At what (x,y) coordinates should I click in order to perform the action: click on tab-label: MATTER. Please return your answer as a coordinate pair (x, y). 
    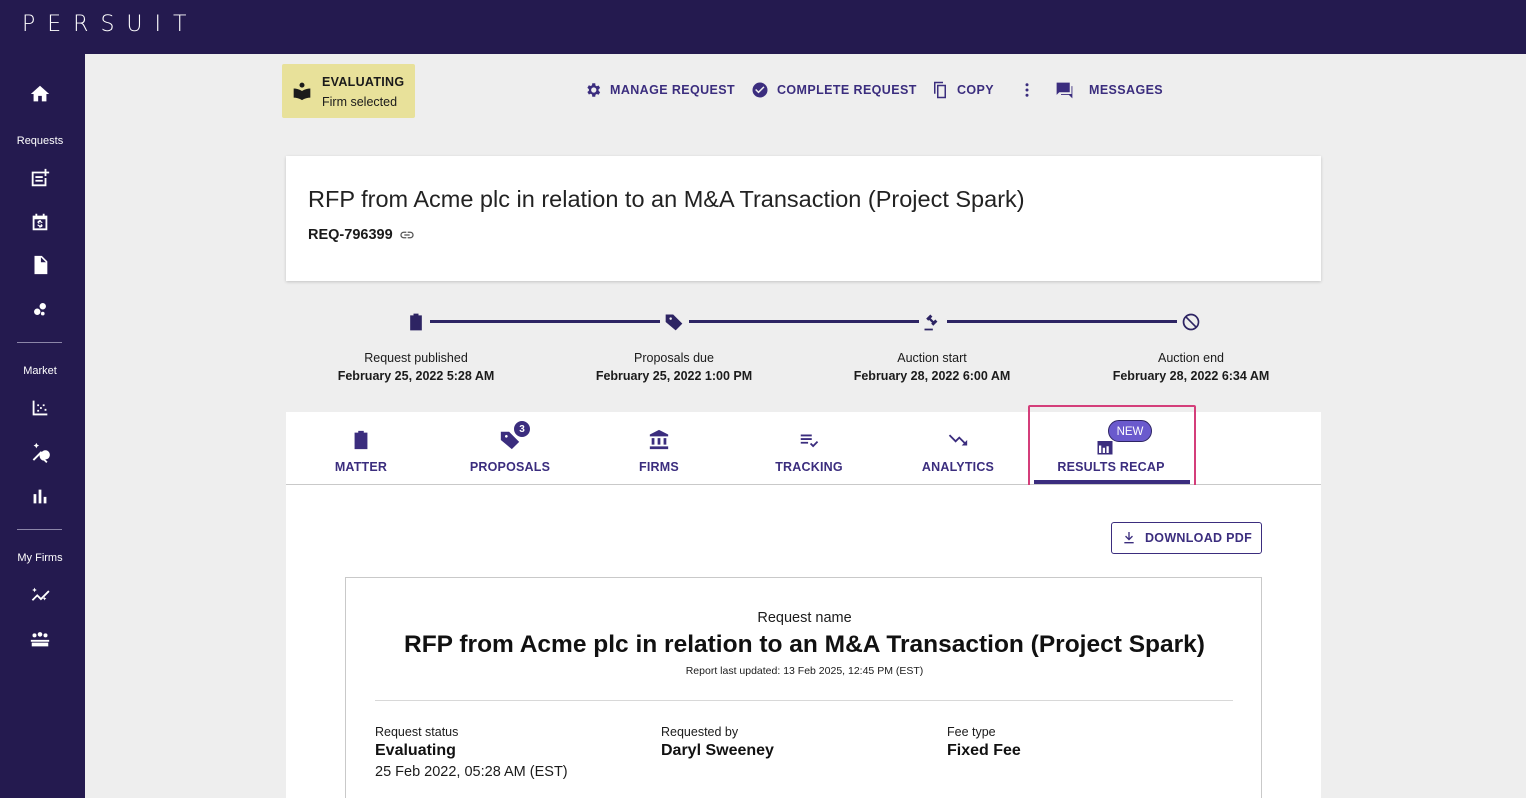
    Looking at the image, I should click on (361, 467).